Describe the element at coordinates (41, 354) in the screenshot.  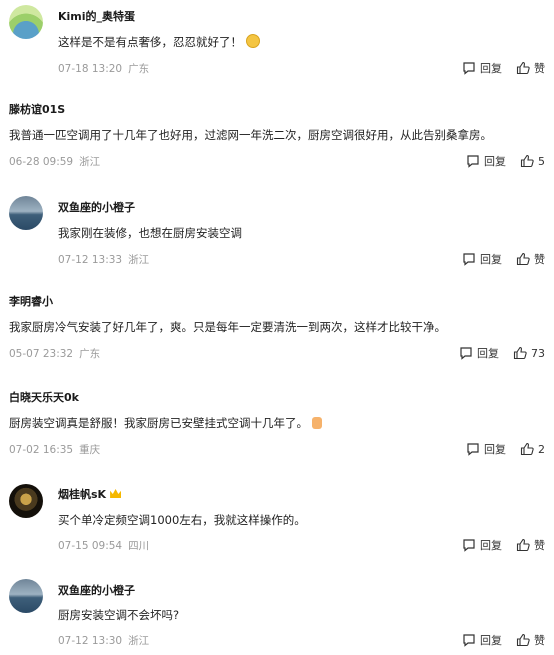
I see `comment-date: 05-07 23:32` at that location.